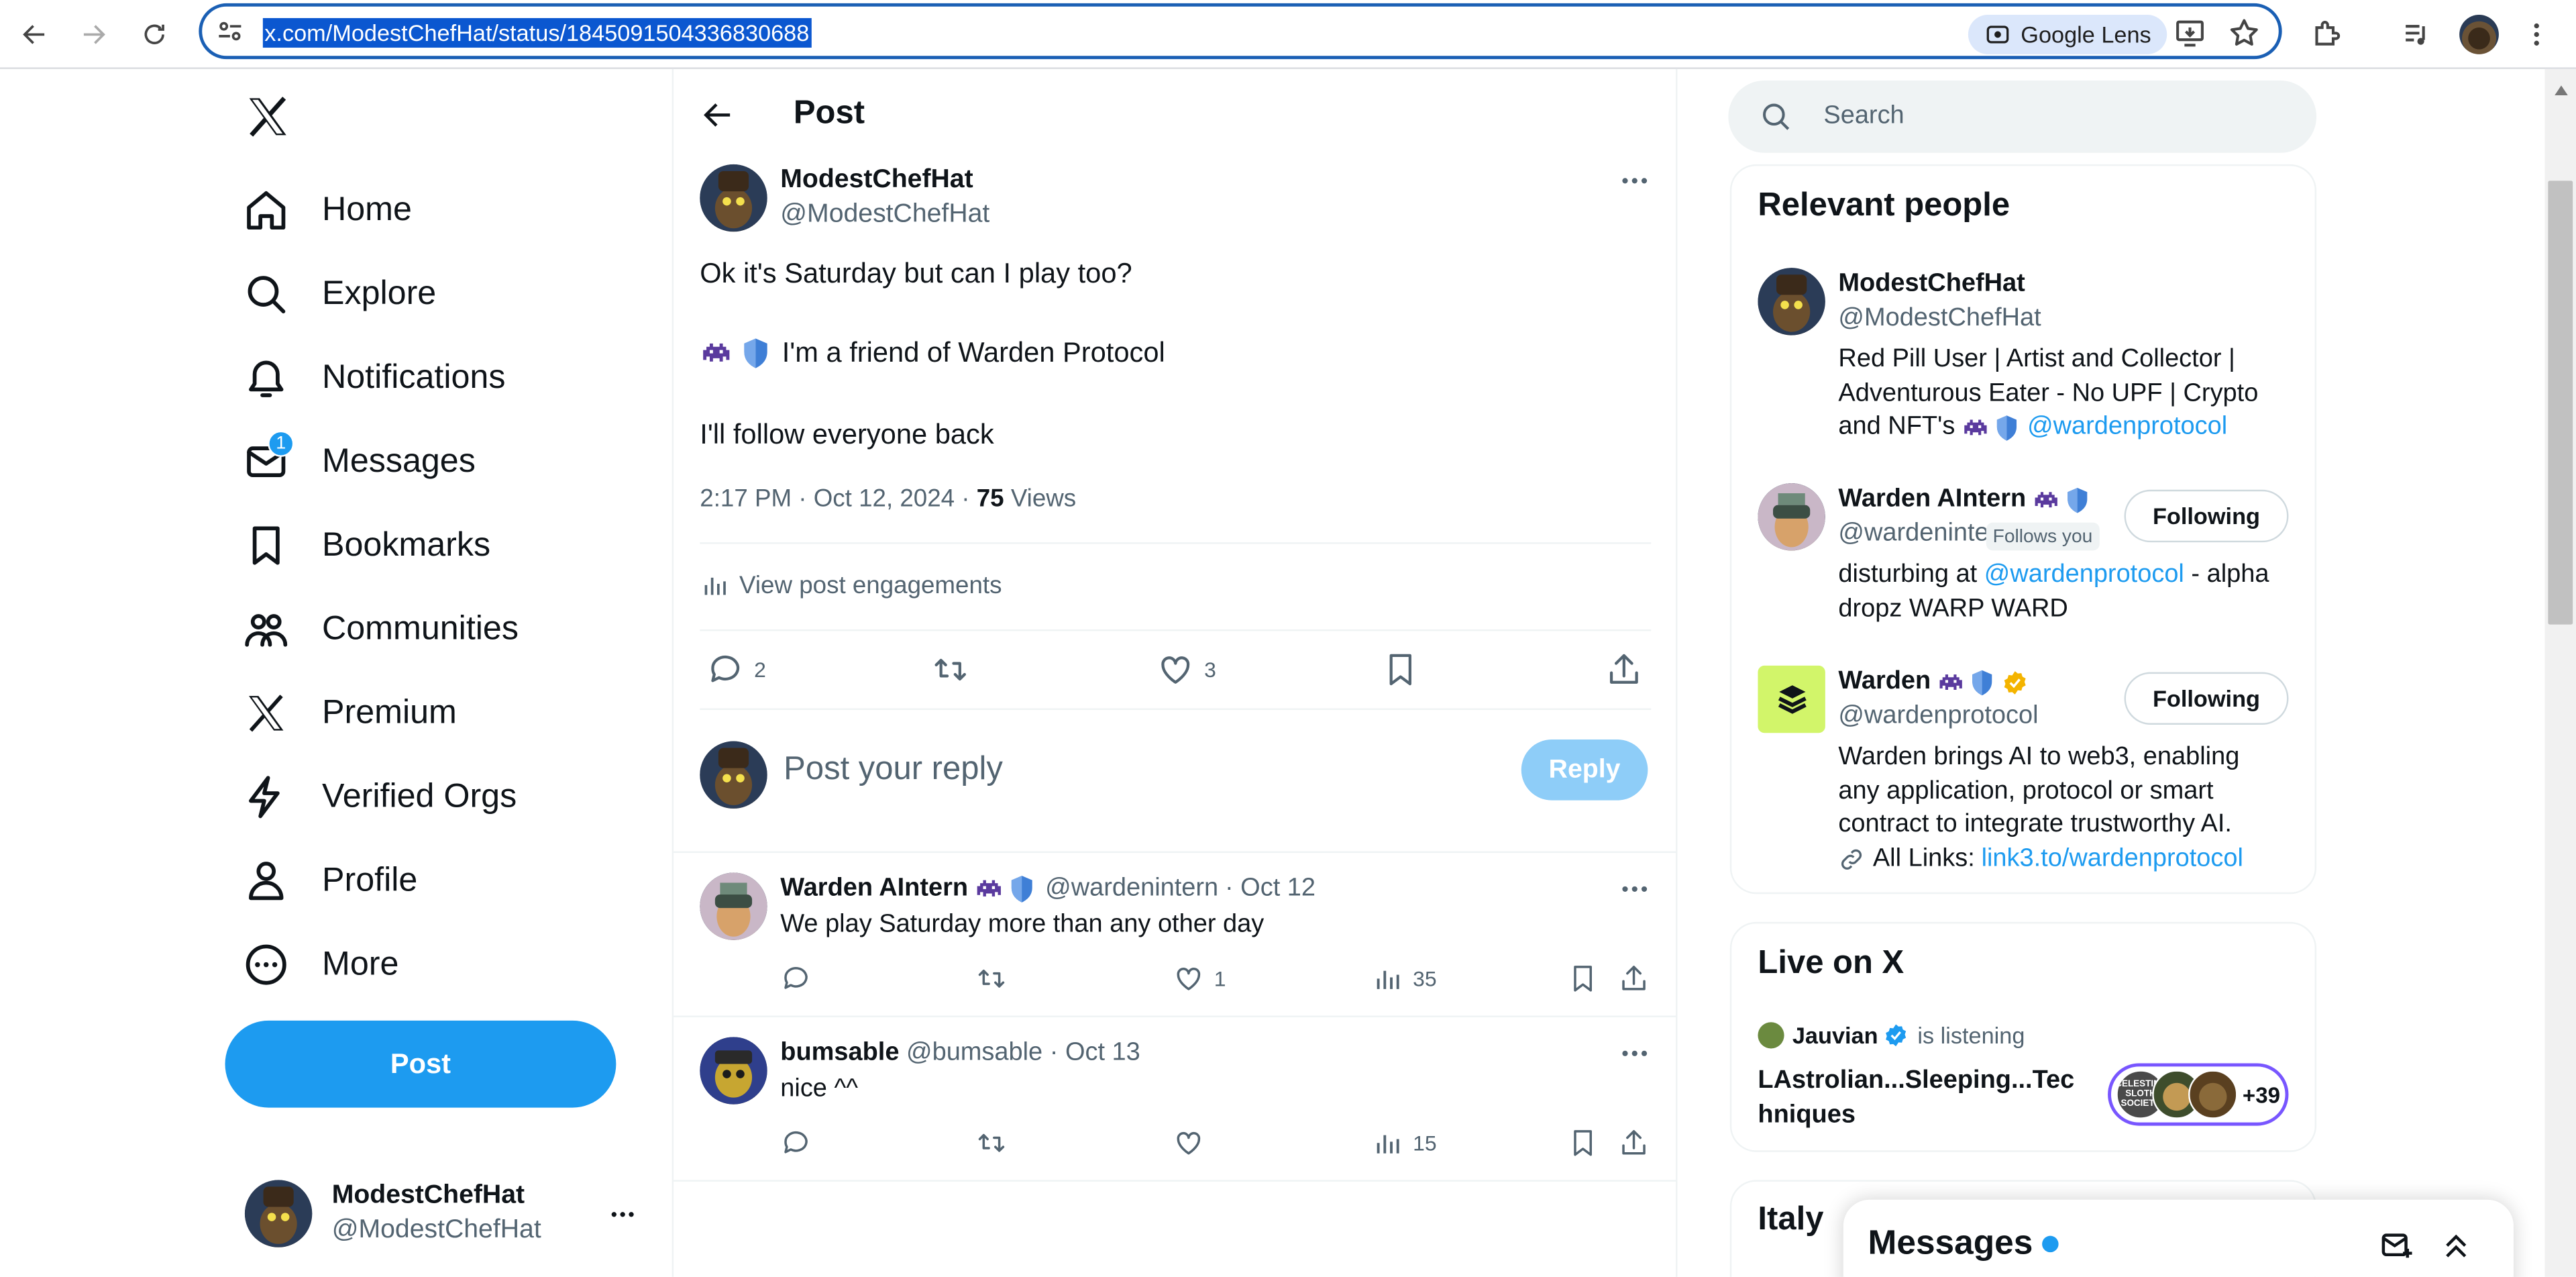 Image resolution: width=2576 pixels, height=1277 pixels. Describe the element at coordinates (366, 545) in the screenshot. I see `nav-bookmarks: Bookmarks` at that location.